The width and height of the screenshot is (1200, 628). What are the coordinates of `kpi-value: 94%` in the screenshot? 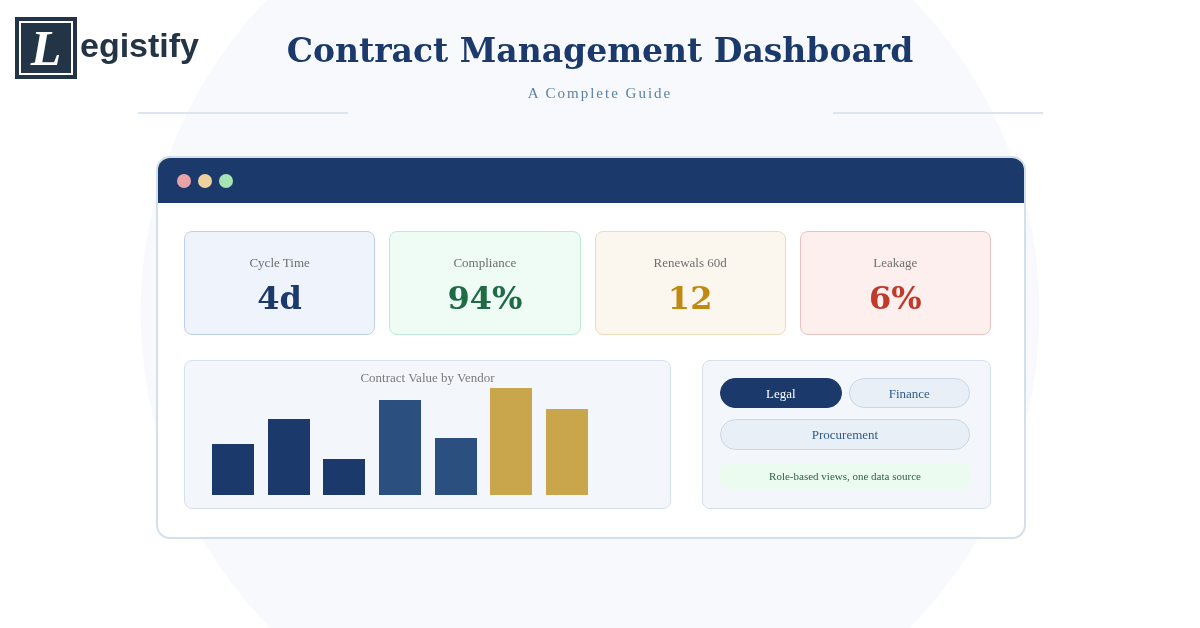 It's located at (485, 298).